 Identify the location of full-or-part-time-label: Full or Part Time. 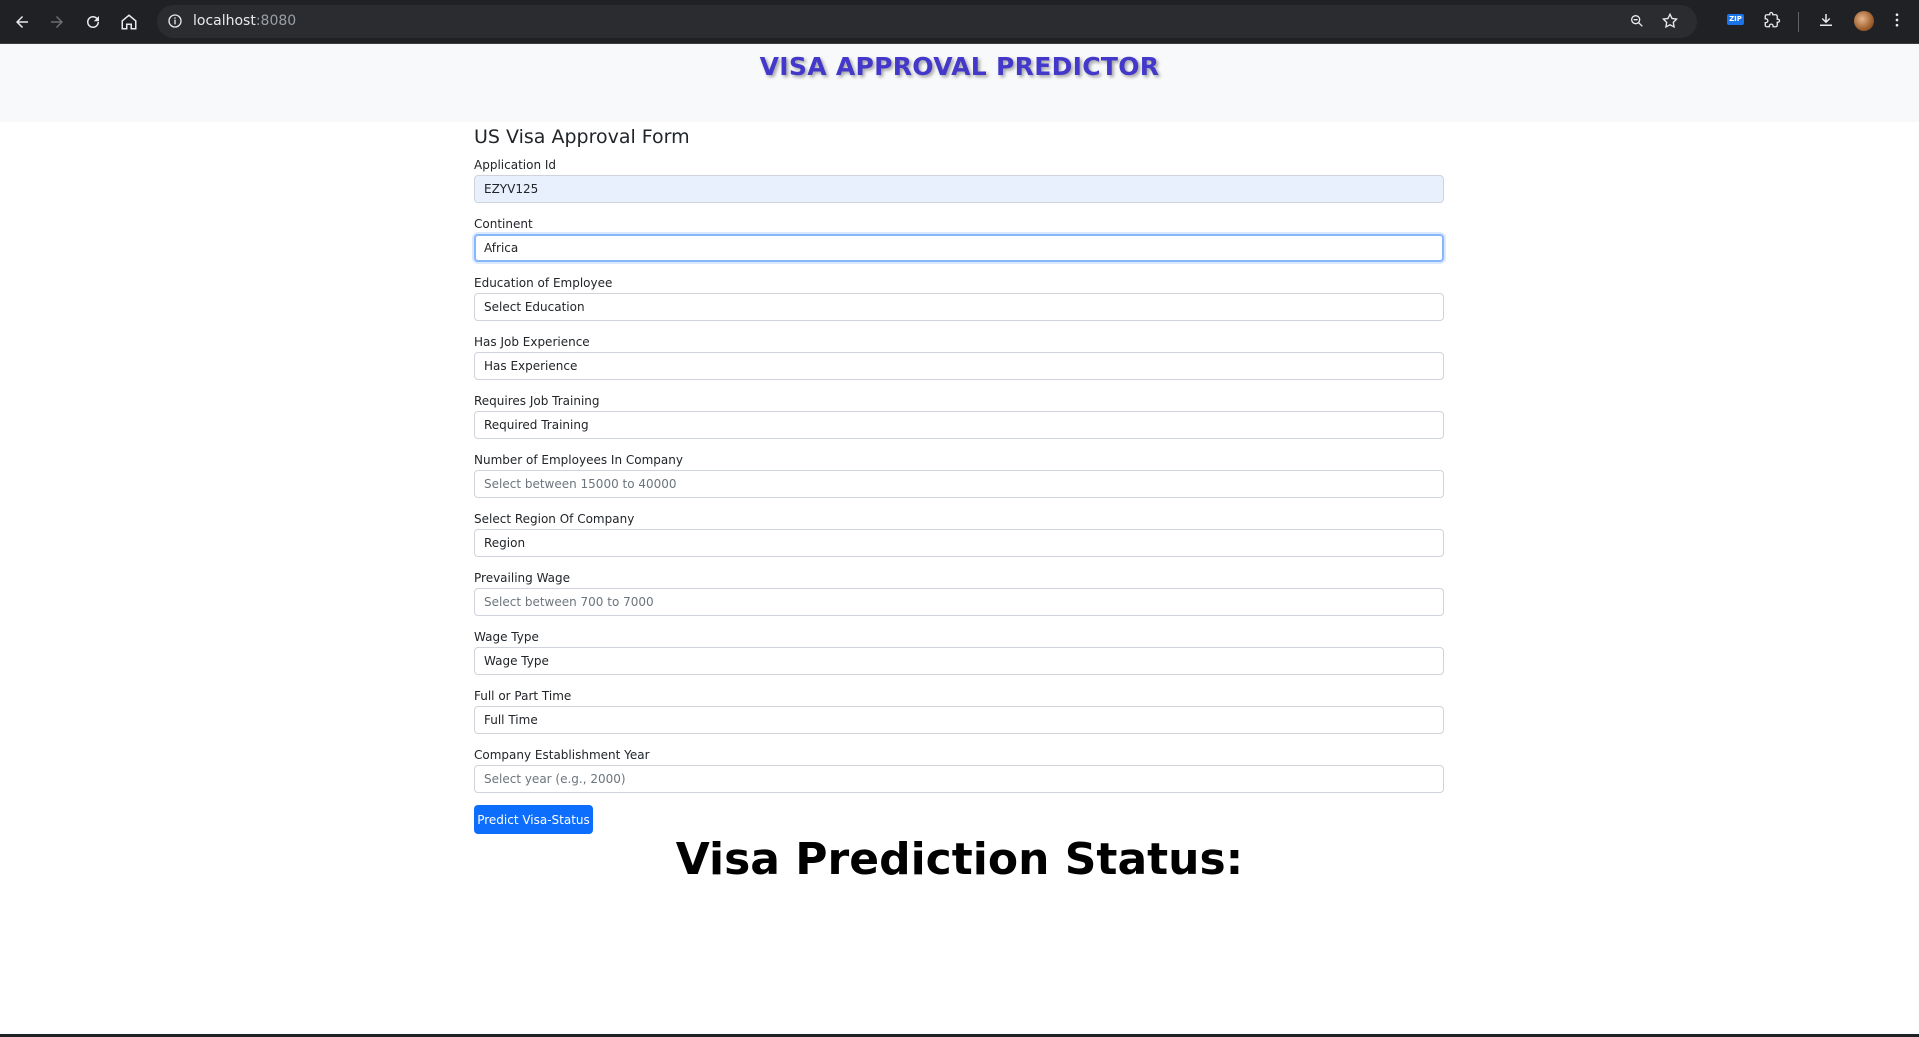
(523, 696).